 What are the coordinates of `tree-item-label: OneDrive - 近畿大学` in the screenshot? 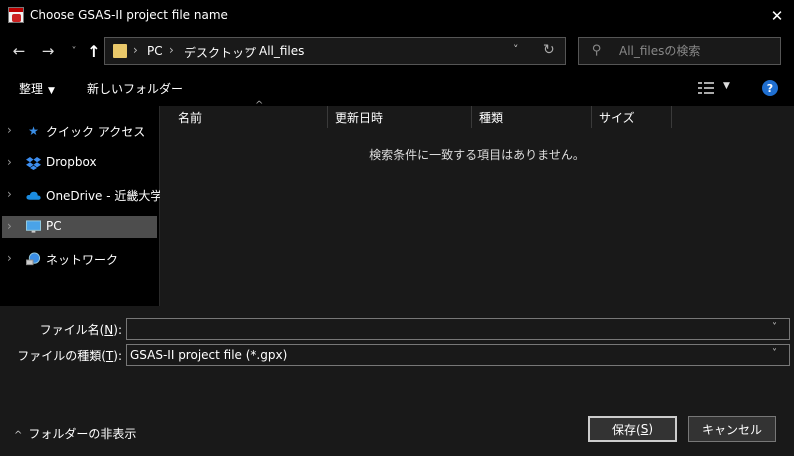 It's located at (104, 196).